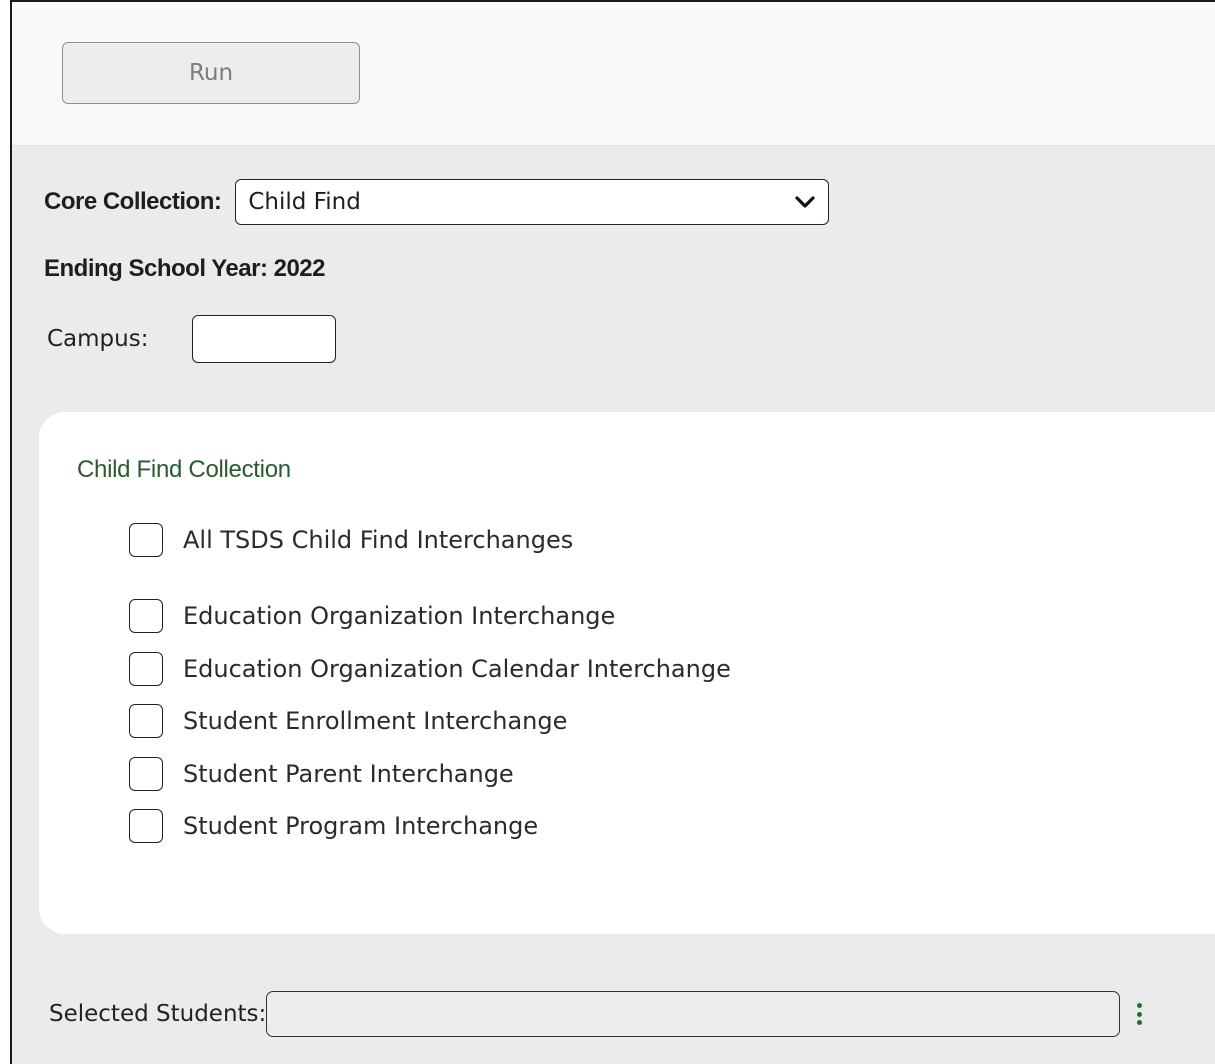 The height and width of the screenshot is (1064, 1215). What do you see at coordinates (378, 540) in the screenshot?
I see `checkbox-label: All TSDS Child Find Interchanges` at bounding box center [378, 540].